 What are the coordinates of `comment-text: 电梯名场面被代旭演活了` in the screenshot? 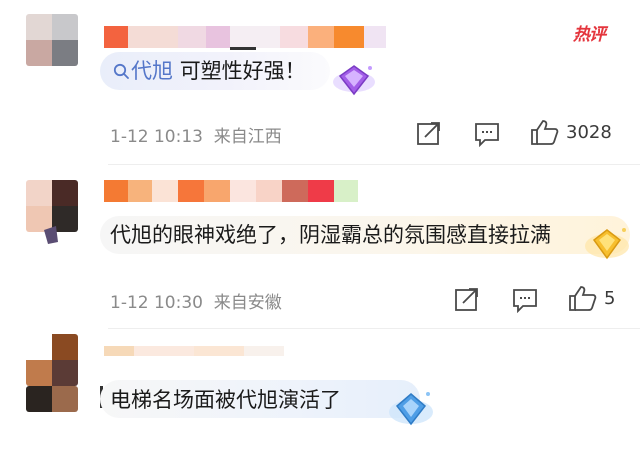 It's located at (225, 400).